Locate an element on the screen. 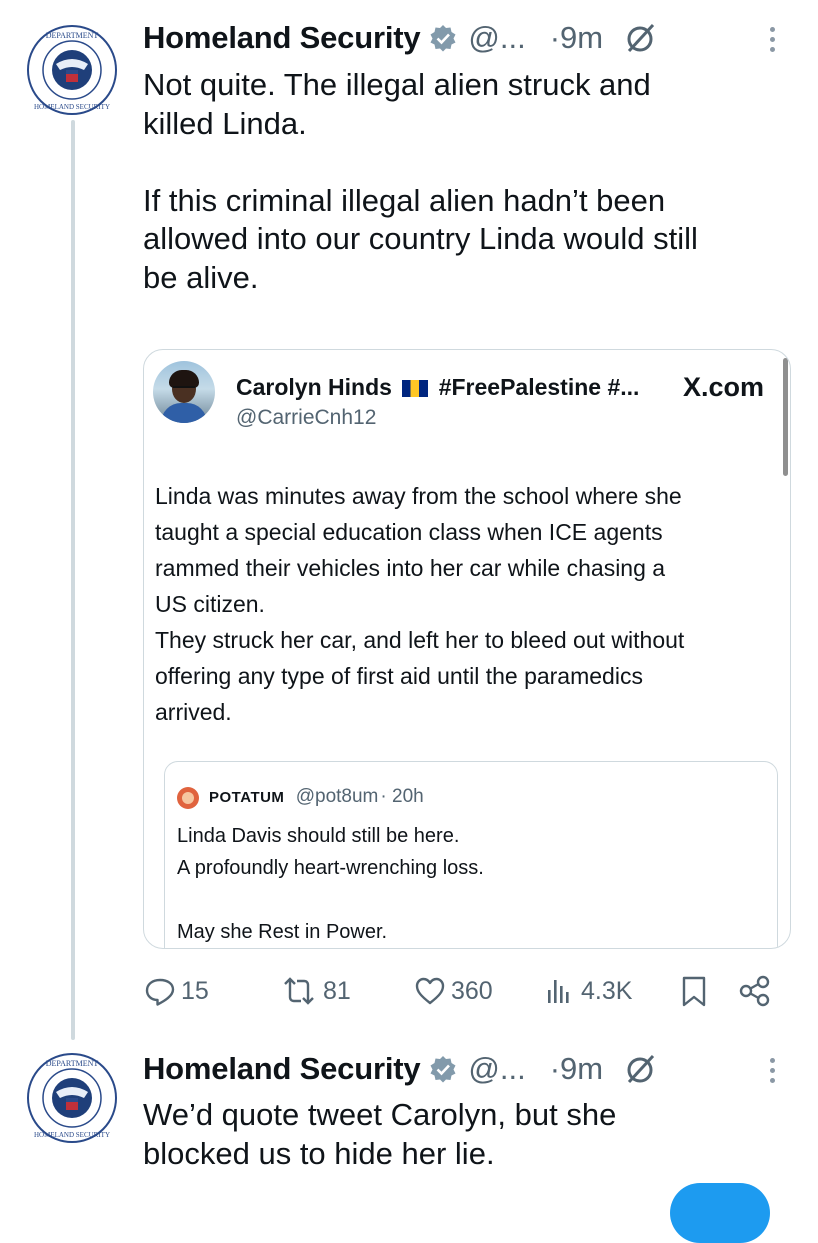 This screenshot has height=1243, width=818. nested-timestamp: · 20h is located at coordinates (402, 796).